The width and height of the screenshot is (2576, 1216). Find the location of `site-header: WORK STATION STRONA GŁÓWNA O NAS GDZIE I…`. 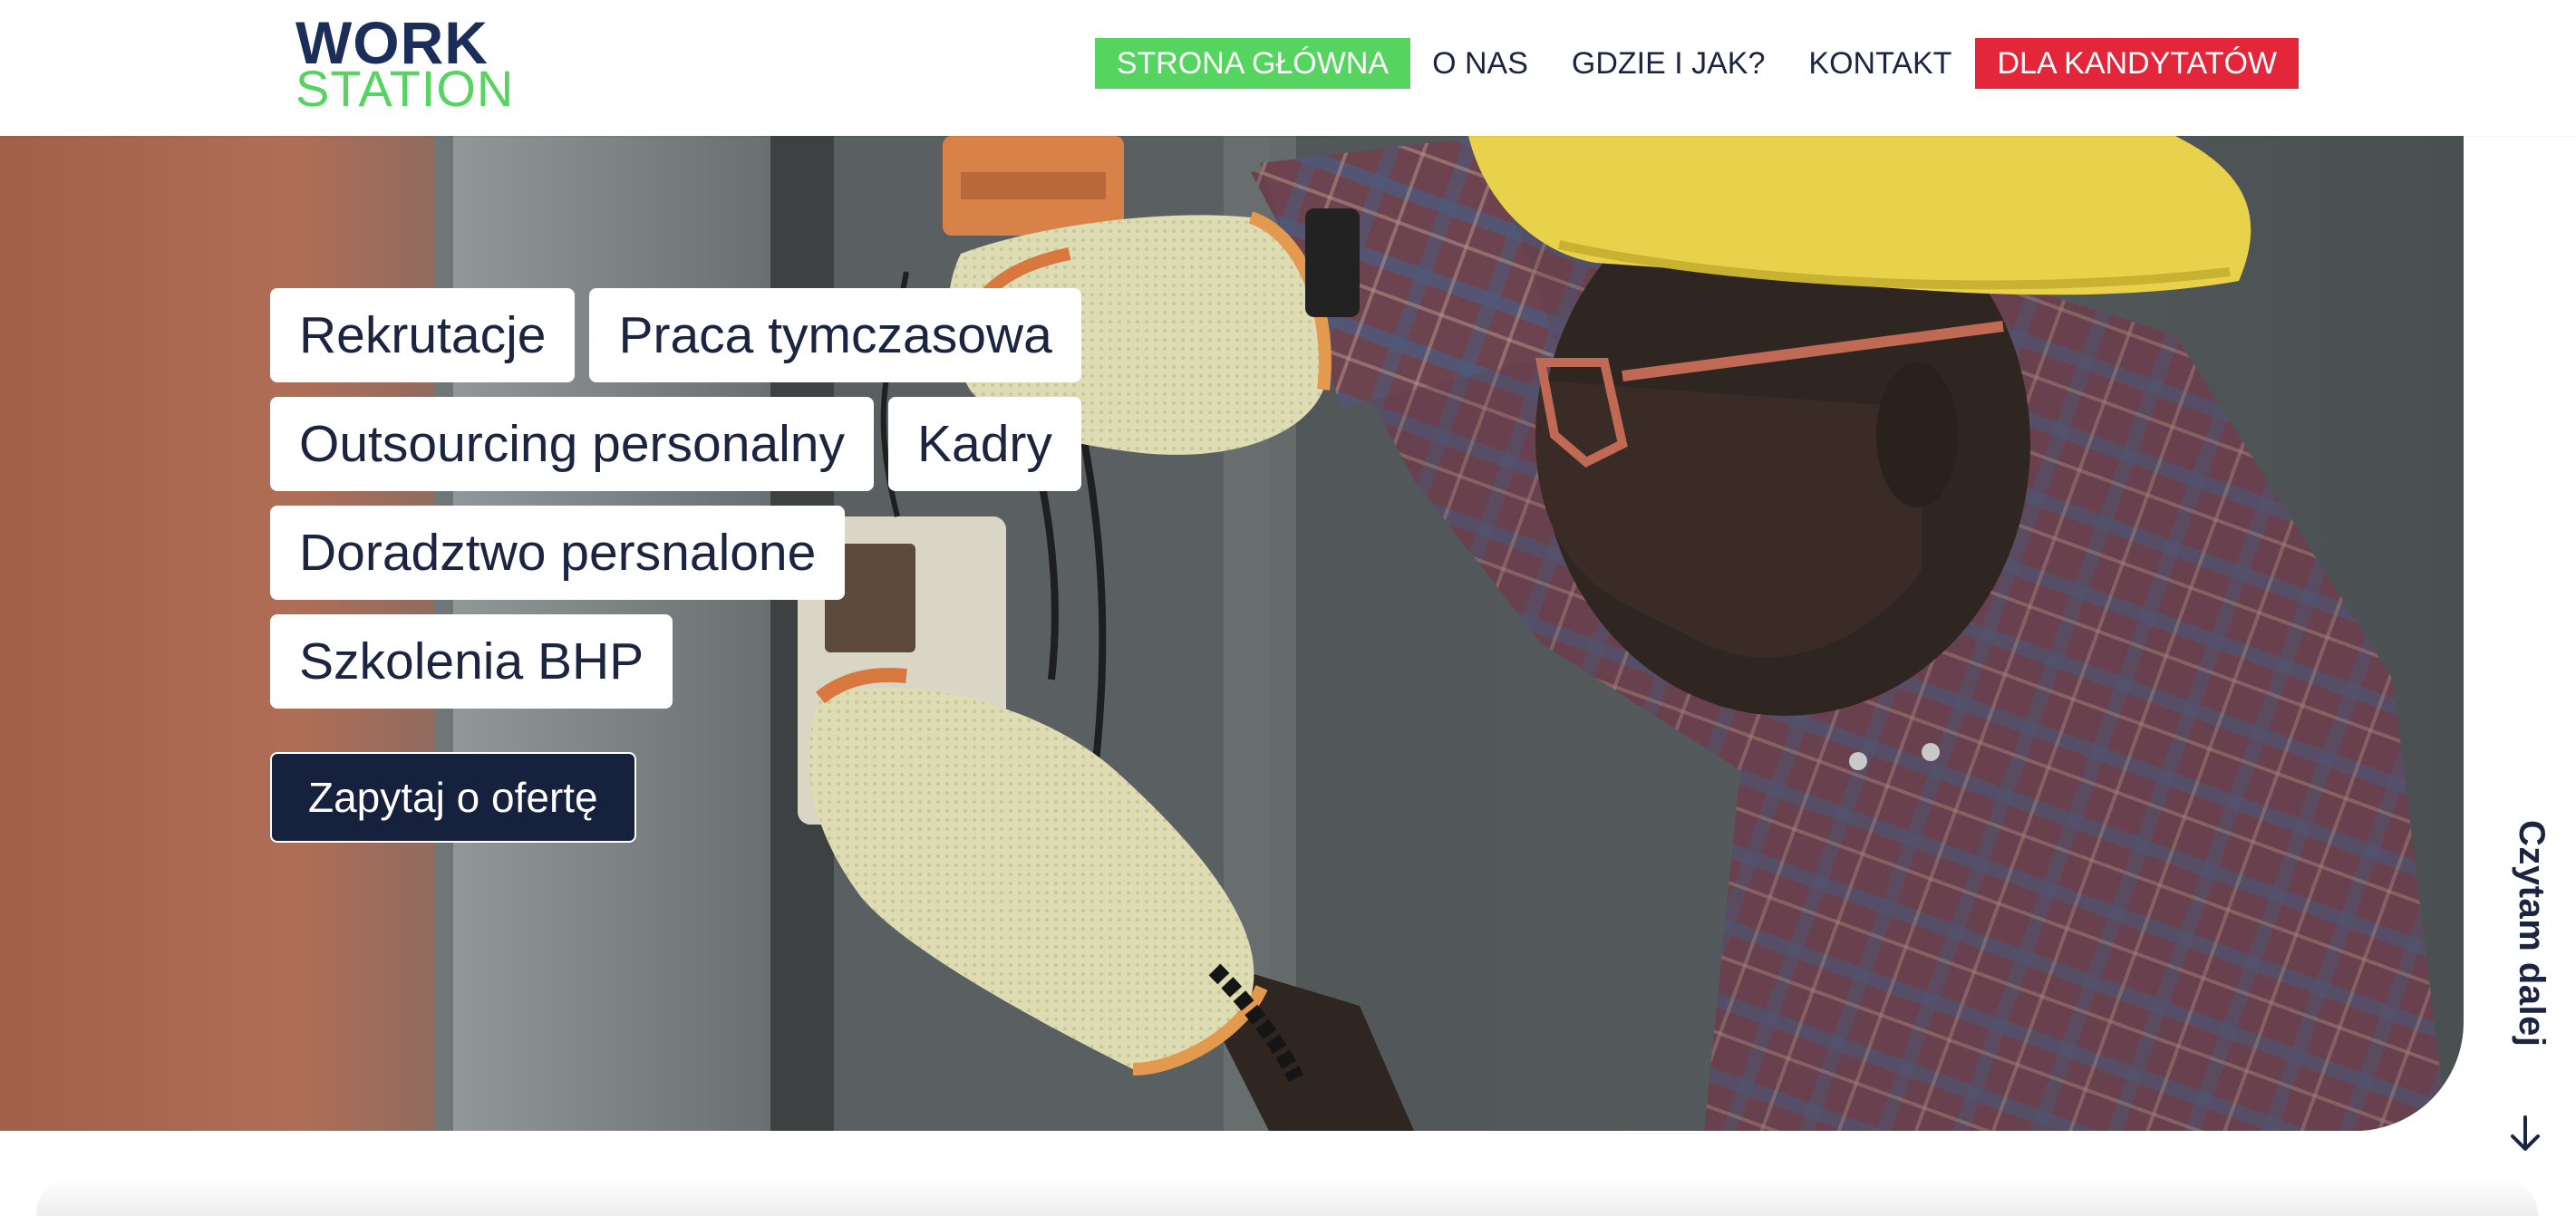

site-header: WORK STATION STRONA GŁÓWNA O NAS GDZIE I… is located at coordinates (1288, 68).